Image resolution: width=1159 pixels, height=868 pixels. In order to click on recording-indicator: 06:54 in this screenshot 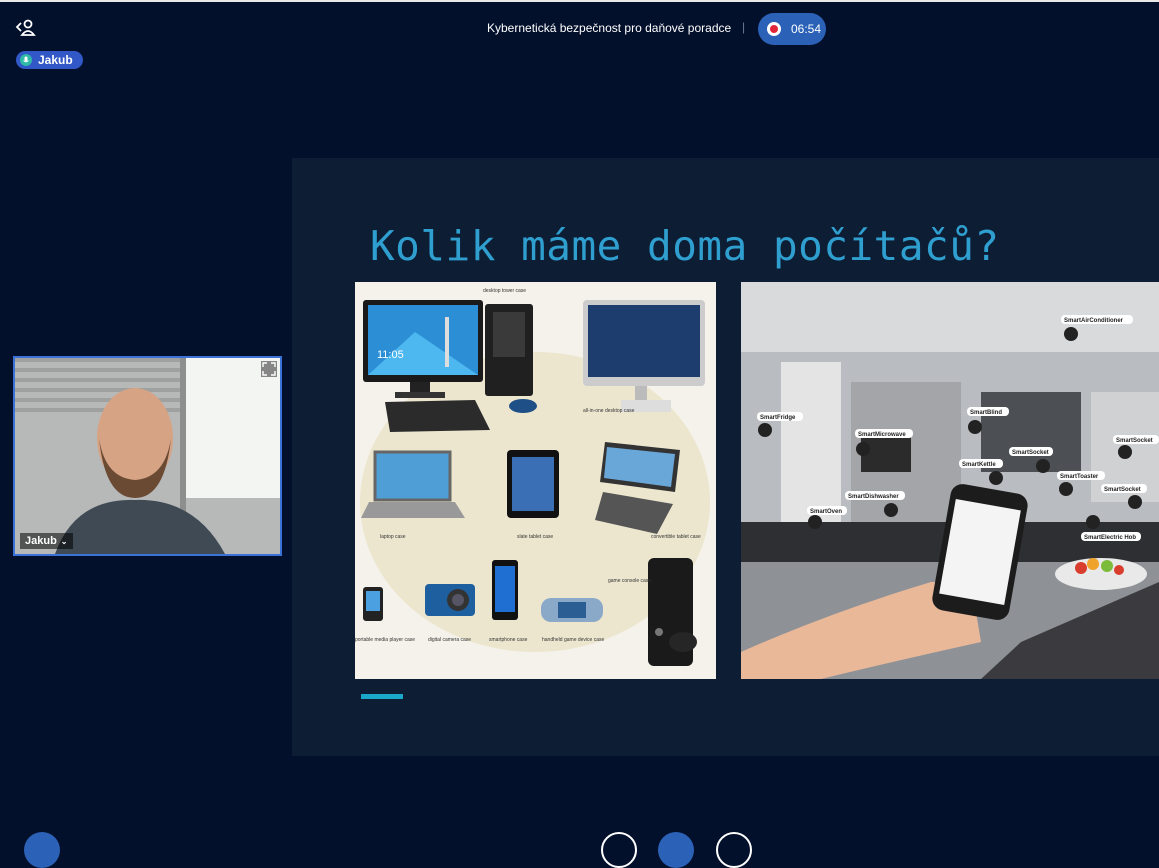, I will do `click(792, 29)`.